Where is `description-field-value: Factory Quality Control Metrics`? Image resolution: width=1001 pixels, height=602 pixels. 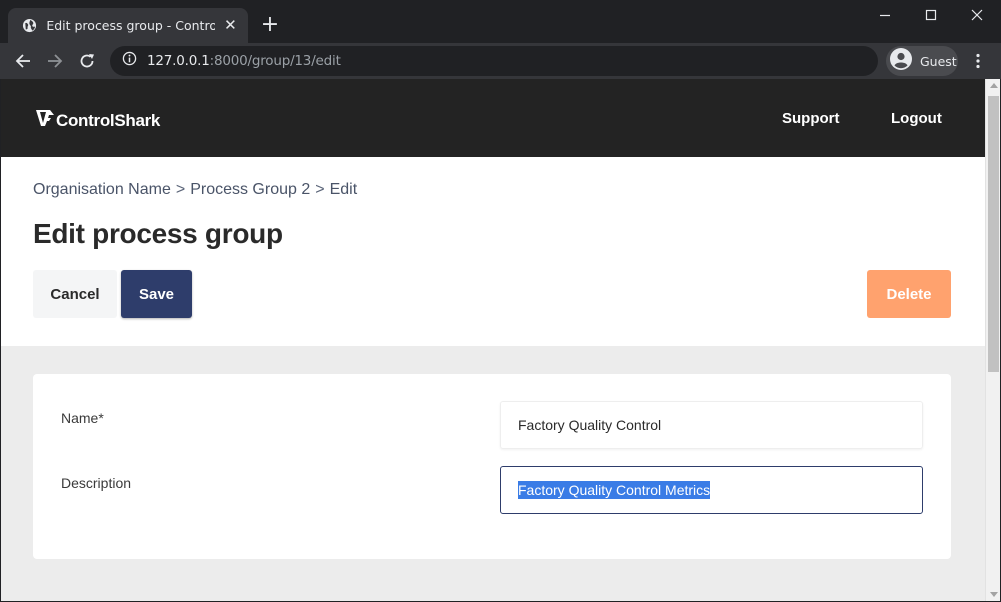
description-field-value: Factory Quality Control Metrics is located at coordinates (614, 490).